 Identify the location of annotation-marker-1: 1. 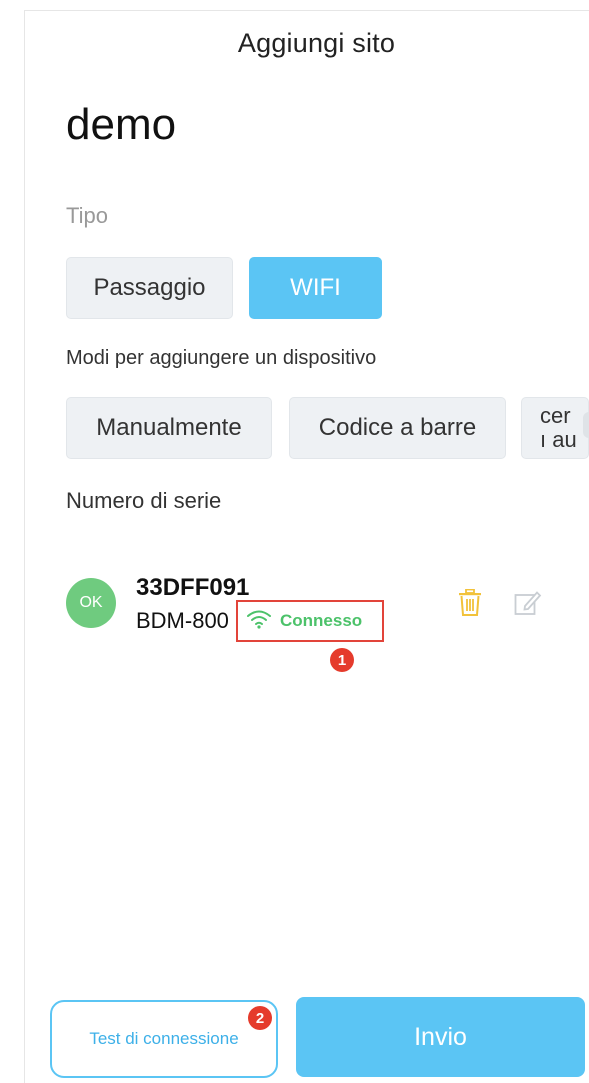
(342, 660).